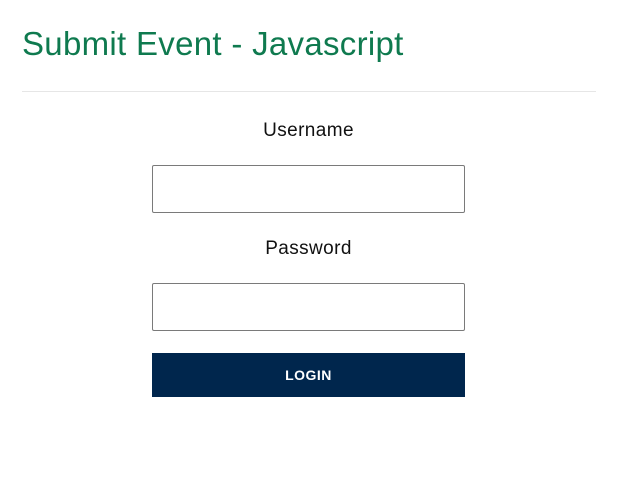 The height and width of the screenshot is (485, 622). I want to click on username-input, so click(308, 189).